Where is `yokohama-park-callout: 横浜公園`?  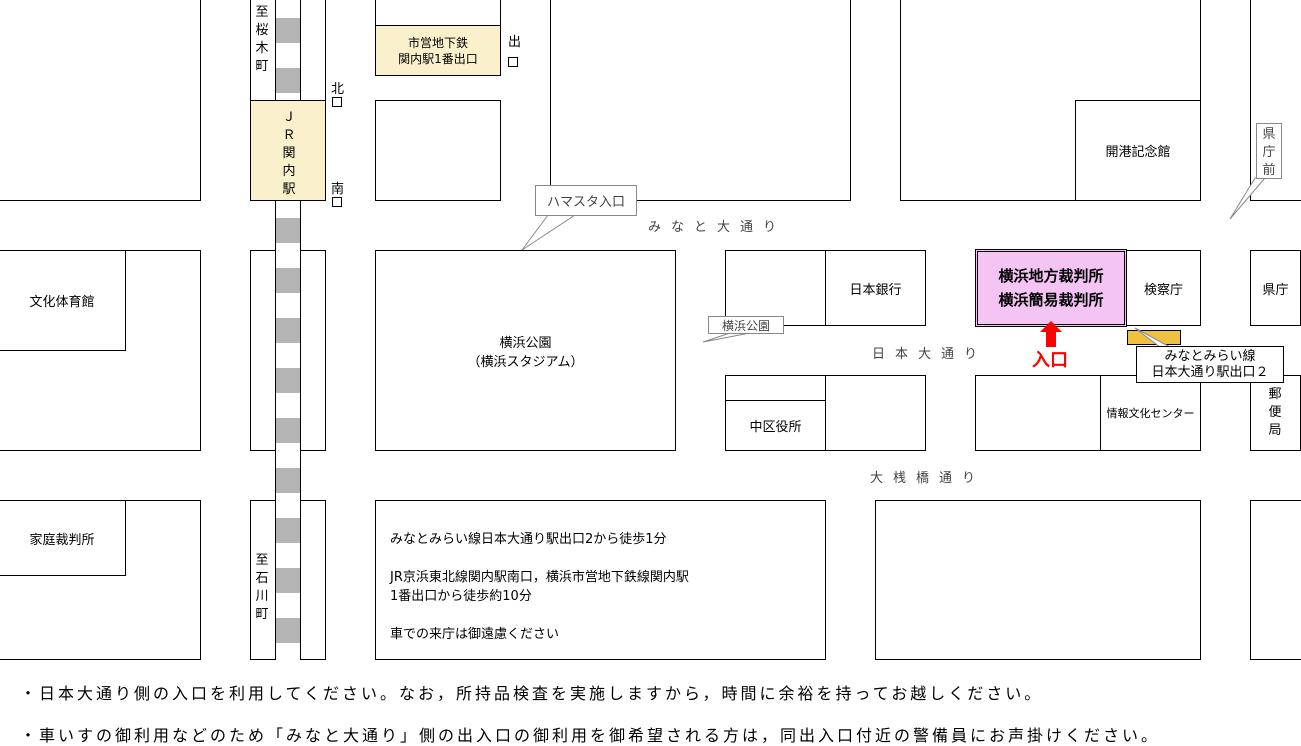
yokohama-park-callout: 横浜公園 is located at coordinates (746, 325).